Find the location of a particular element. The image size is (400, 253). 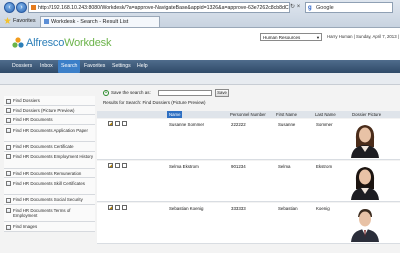

menu-item-inbox: Inbox is located at coordinates (46, 66).